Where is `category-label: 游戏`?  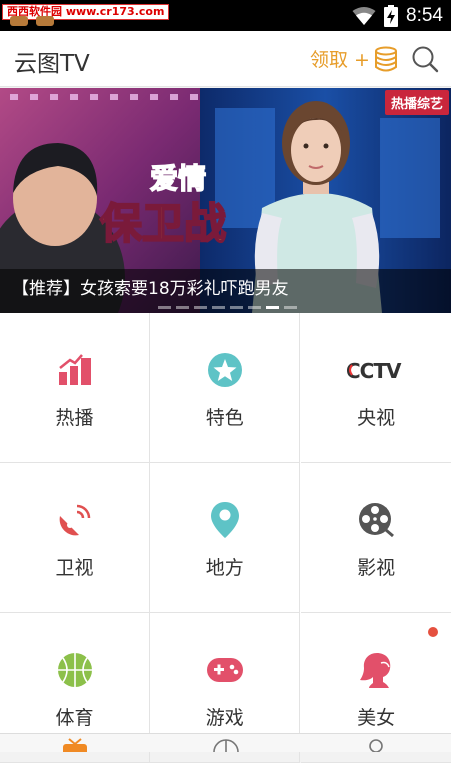 category-label: 游戏 is located at coordinates (224, 718).